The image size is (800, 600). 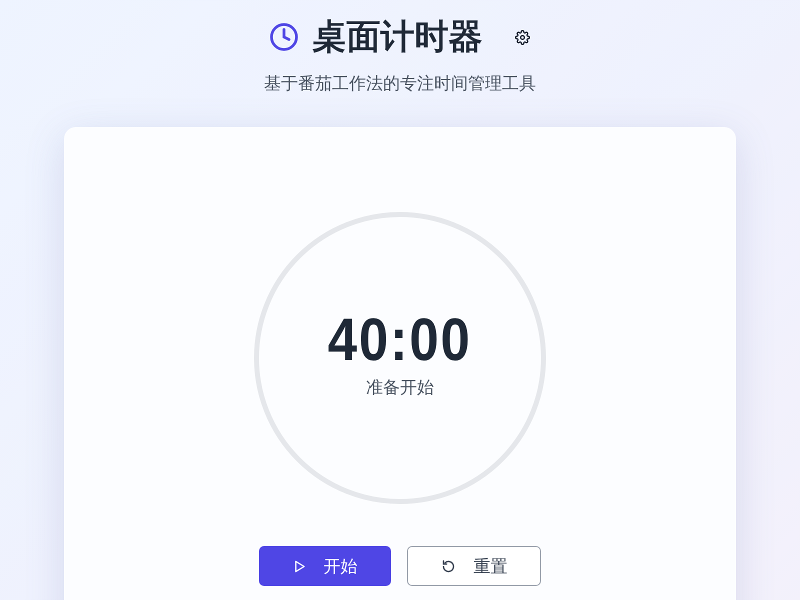 I want to click on reset-button: 重置, so click(x=474, y=566).